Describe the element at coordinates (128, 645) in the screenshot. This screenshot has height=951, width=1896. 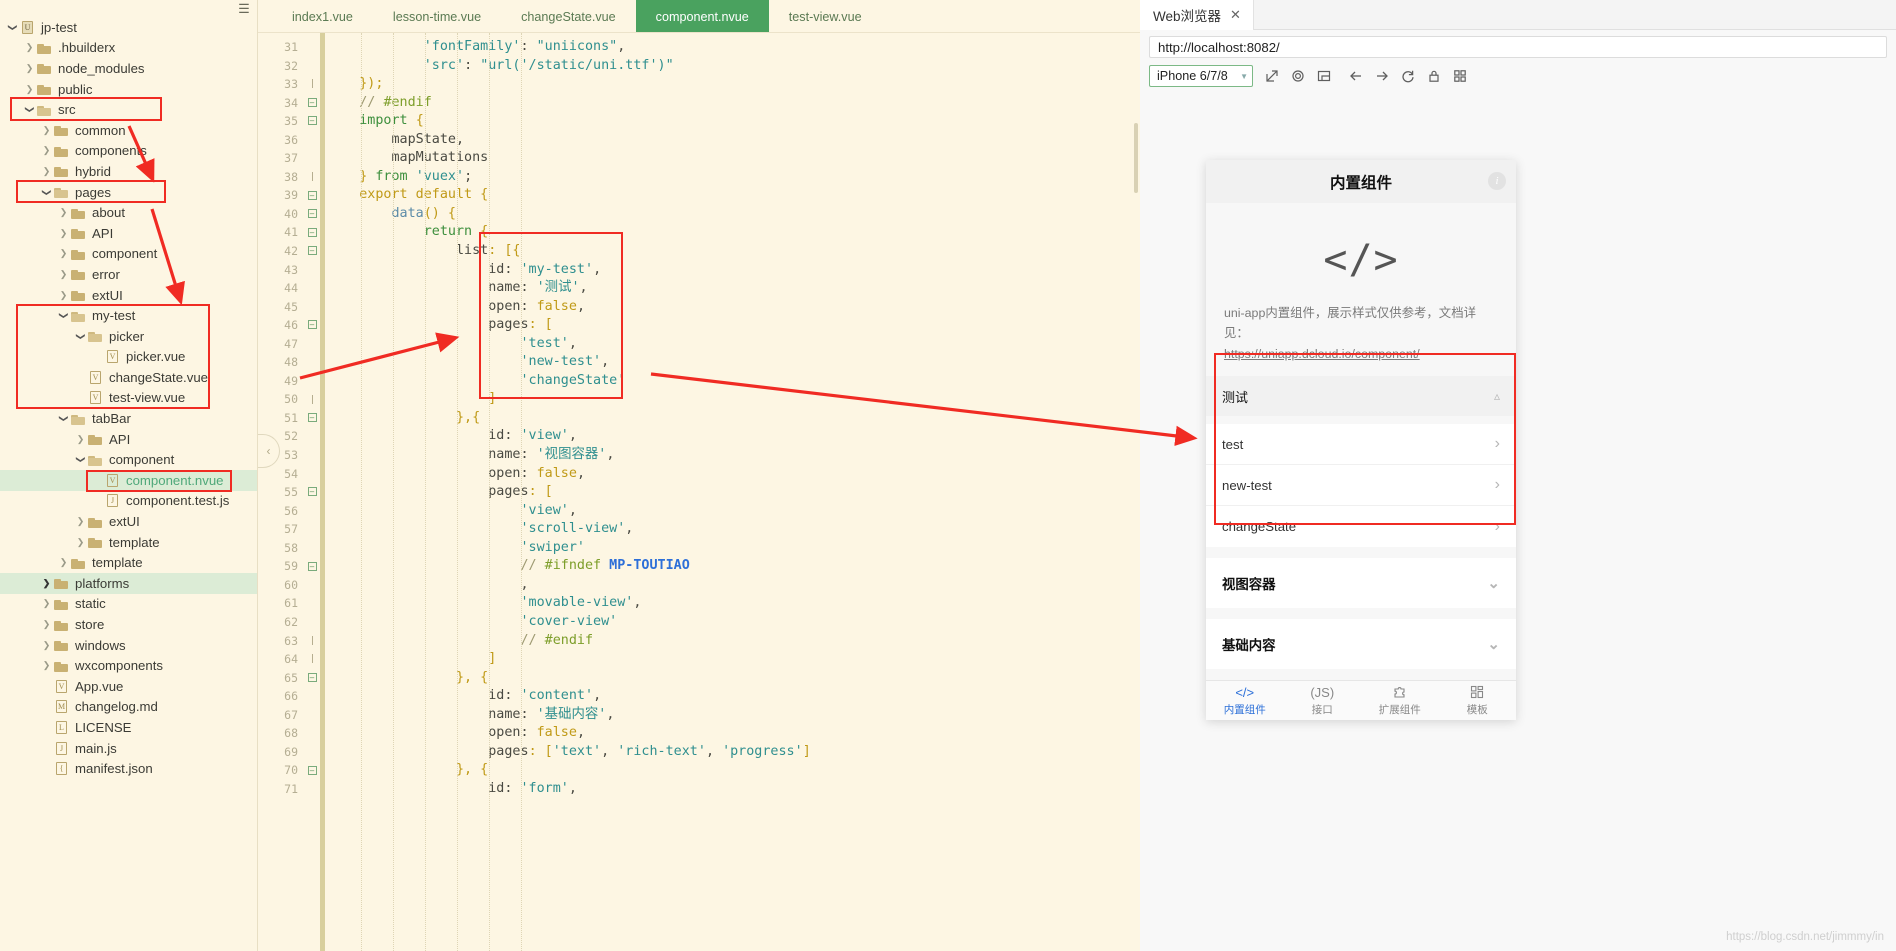
I see `tree-item-windows: ❯ windows` at that location.